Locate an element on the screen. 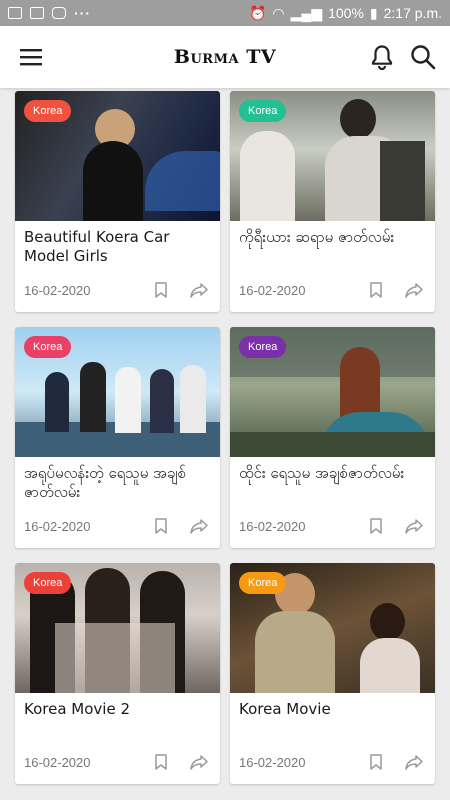 The width and height of the screenshot is (450, 800). signal-icon: ▂▄▆ is located at coordinates (306, 12).